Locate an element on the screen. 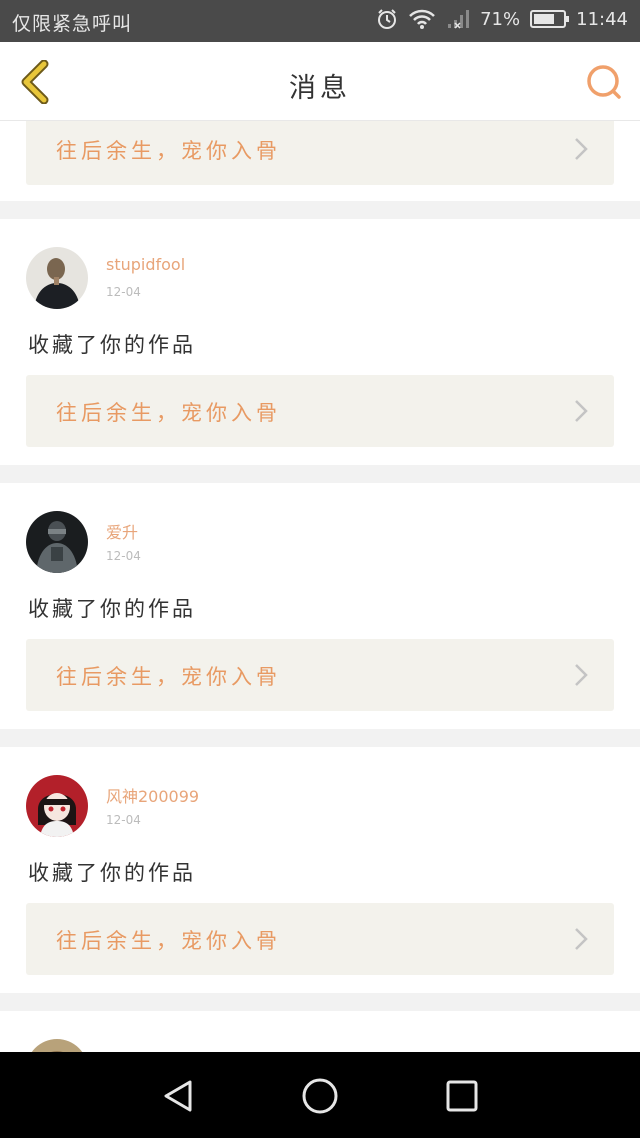  battery-percent: 71% is located at coordinates (500, 19).